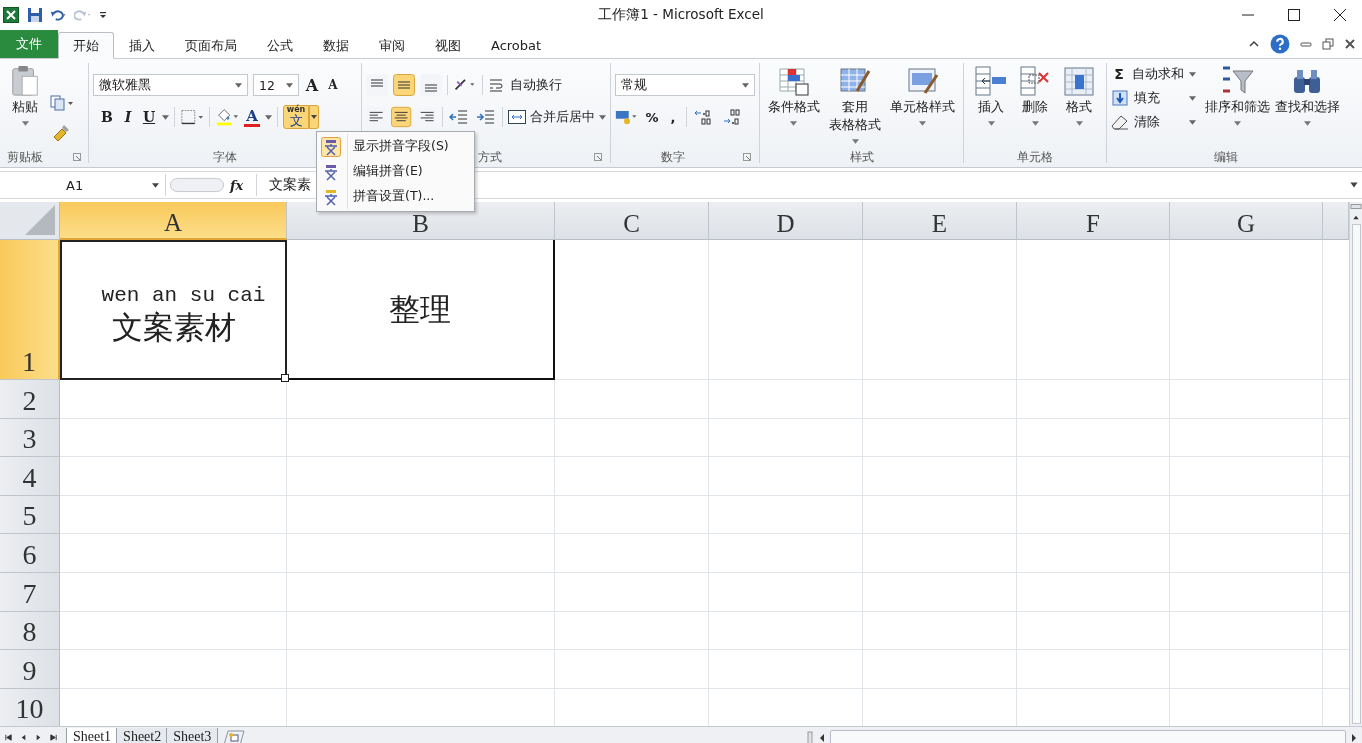 The image size is (1362, 743). Describe the element at coordinates (30, 669) in the screenshot. I see `row-header: 9` at that location.